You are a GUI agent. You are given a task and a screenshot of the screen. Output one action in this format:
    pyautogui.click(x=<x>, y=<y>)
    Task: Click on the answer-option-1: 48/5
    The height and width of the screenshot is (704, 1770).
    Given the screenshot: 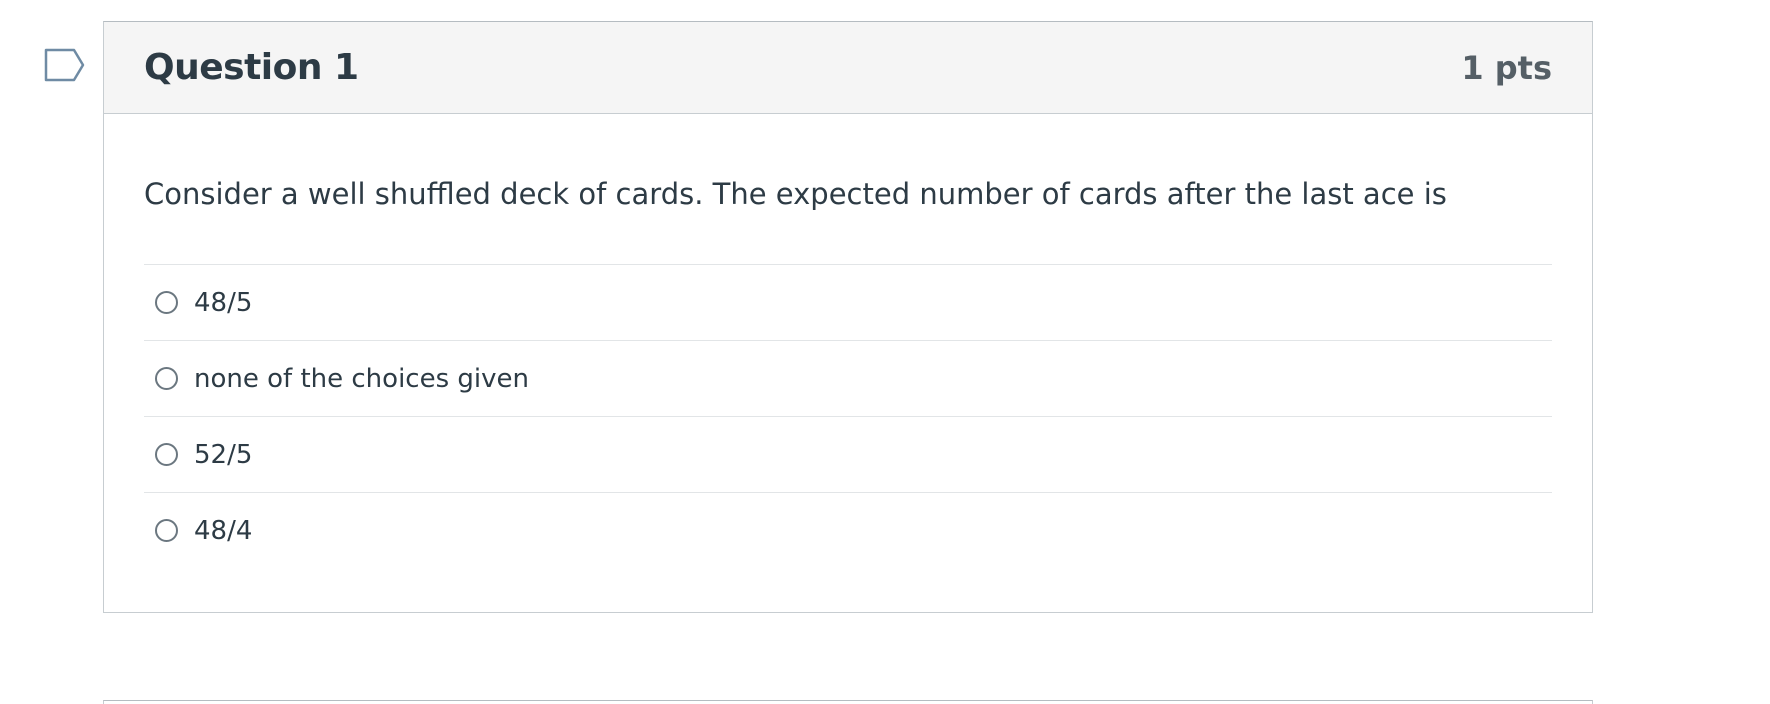 What is the action you would take?
    pyautogui.click(x=848, y=303)
    